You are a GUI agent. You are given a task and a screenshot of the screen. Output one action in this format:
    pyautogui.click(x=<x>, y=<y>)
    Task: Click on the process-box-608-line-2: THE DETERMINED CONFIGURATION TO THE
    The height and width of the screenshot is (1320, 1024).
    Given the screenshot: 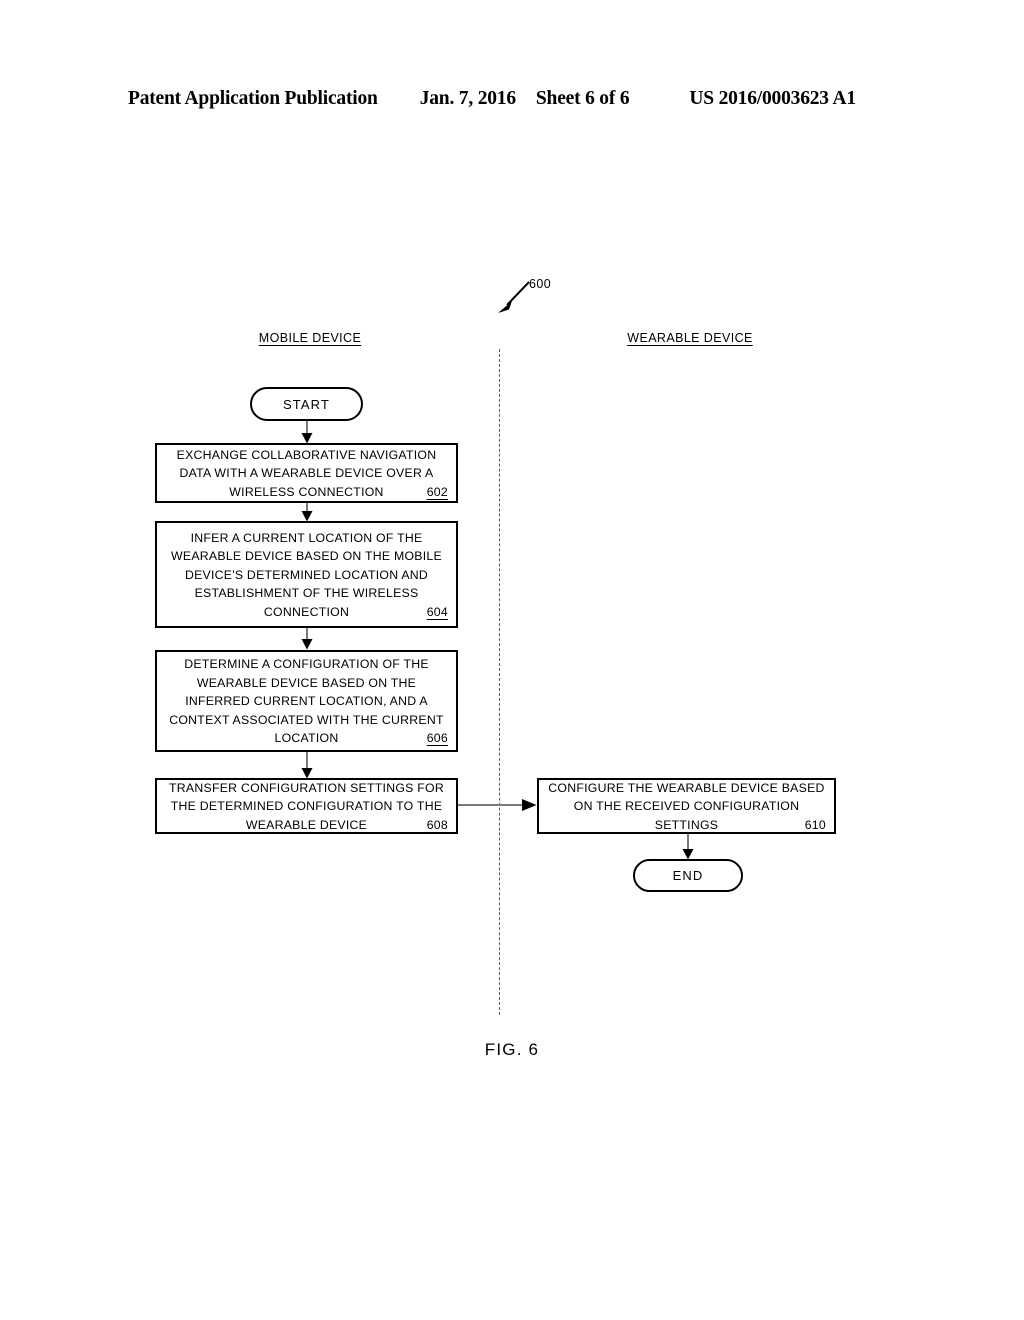 What is the action you would take?
    pyautogui.click(x=306, y=806)
    